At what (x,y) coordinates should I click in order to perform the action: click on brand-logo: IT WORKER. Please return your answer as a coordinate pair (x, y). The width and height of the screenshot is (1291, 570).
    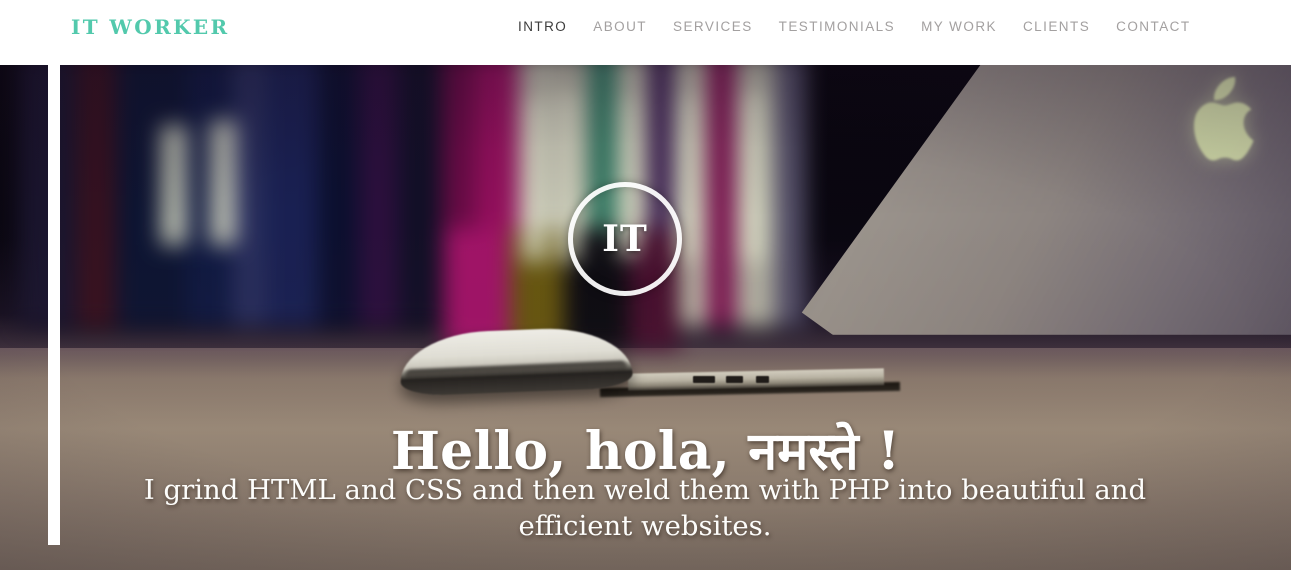
    Looking at the image, I should click on (150, 27).